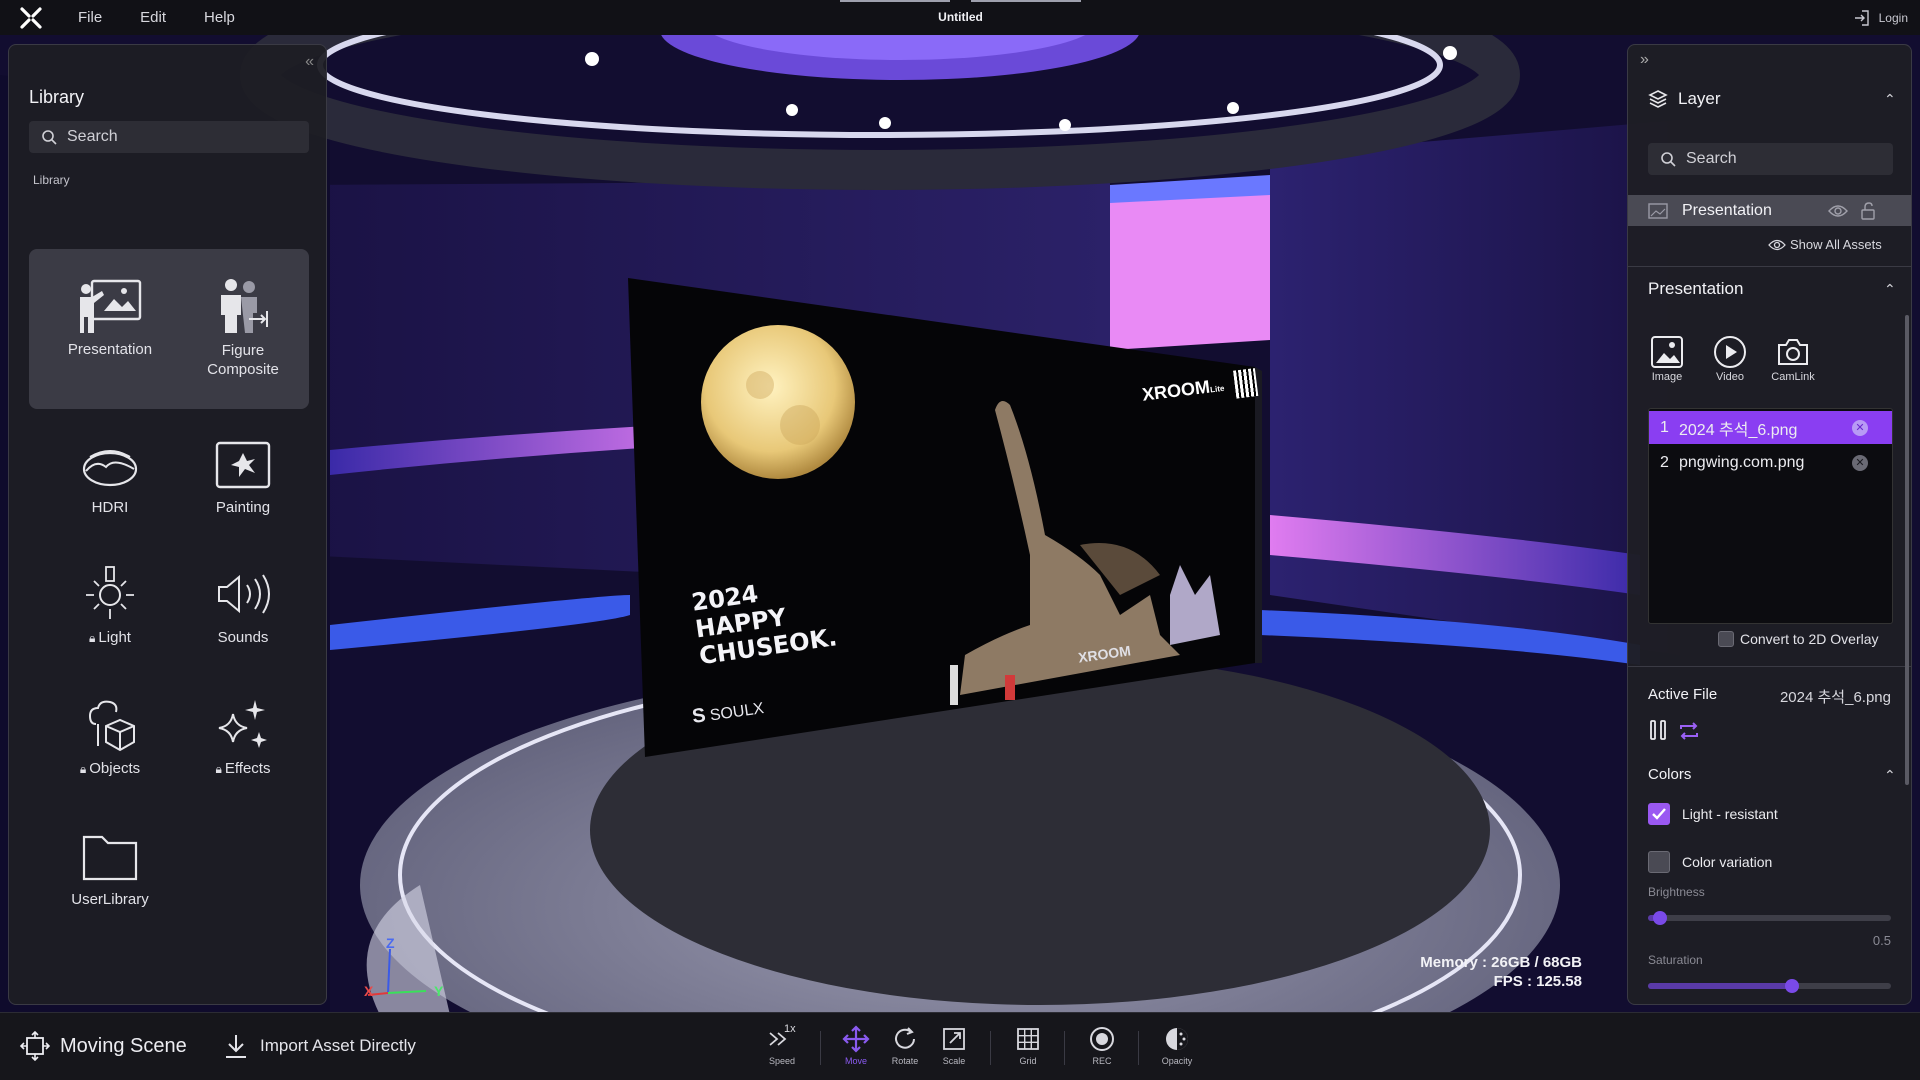 The width and height of the screenshot is (1920, 1080). What do you see at coordinates (1659, 862) in the screenshot?
I see `color-variation-checkbox` at bounding box center [1659, 862].